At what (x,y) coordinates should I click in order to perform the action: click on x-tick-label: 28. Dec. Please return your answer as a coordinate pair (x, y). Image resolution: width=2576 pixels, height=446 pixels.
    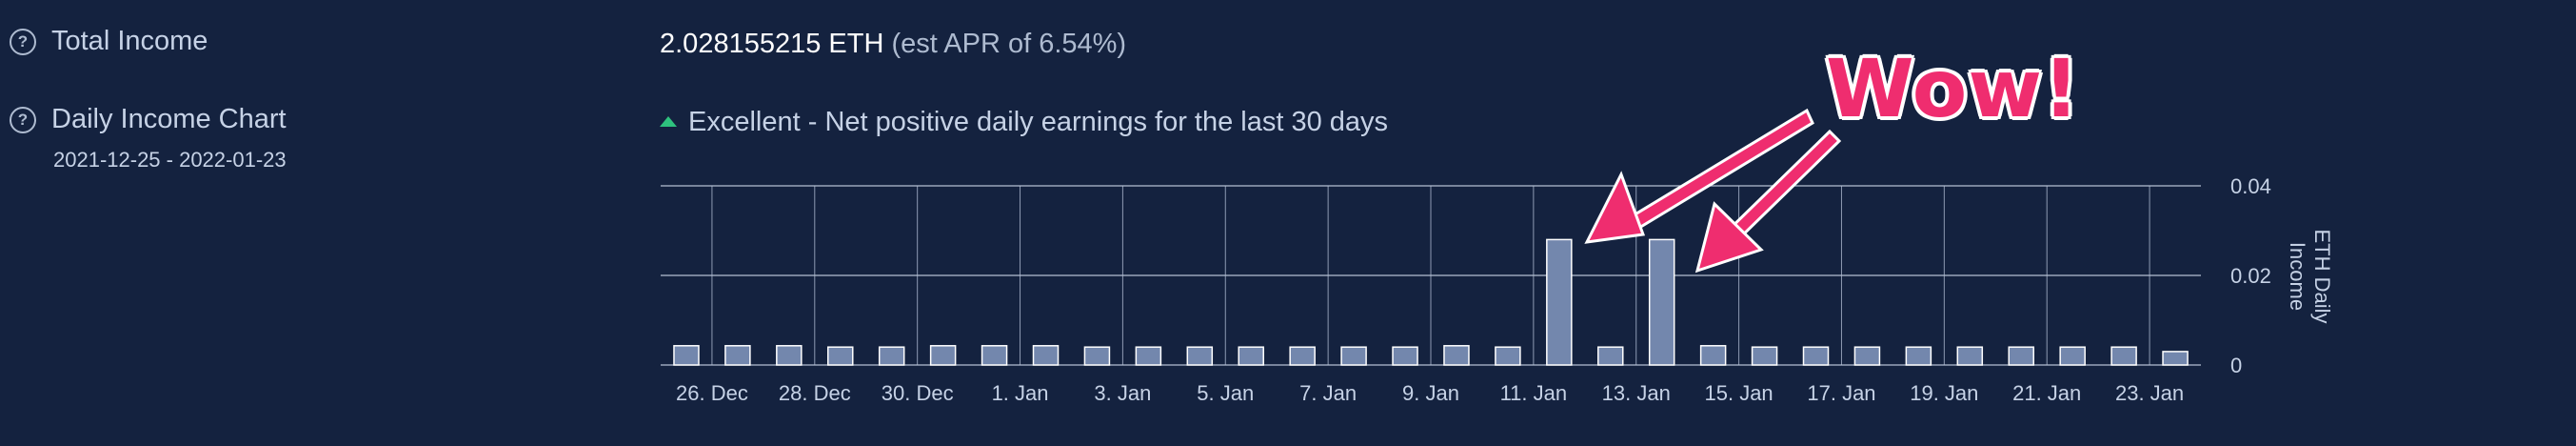
    Looking at the image, I should click on (815, 393).